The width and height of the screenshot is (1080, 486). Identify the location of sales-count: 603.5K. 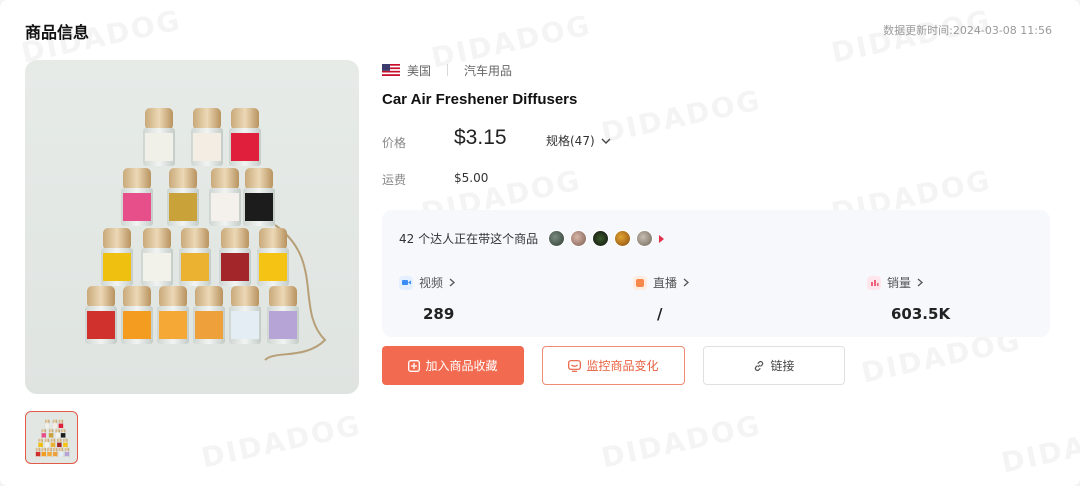
(921, 314).